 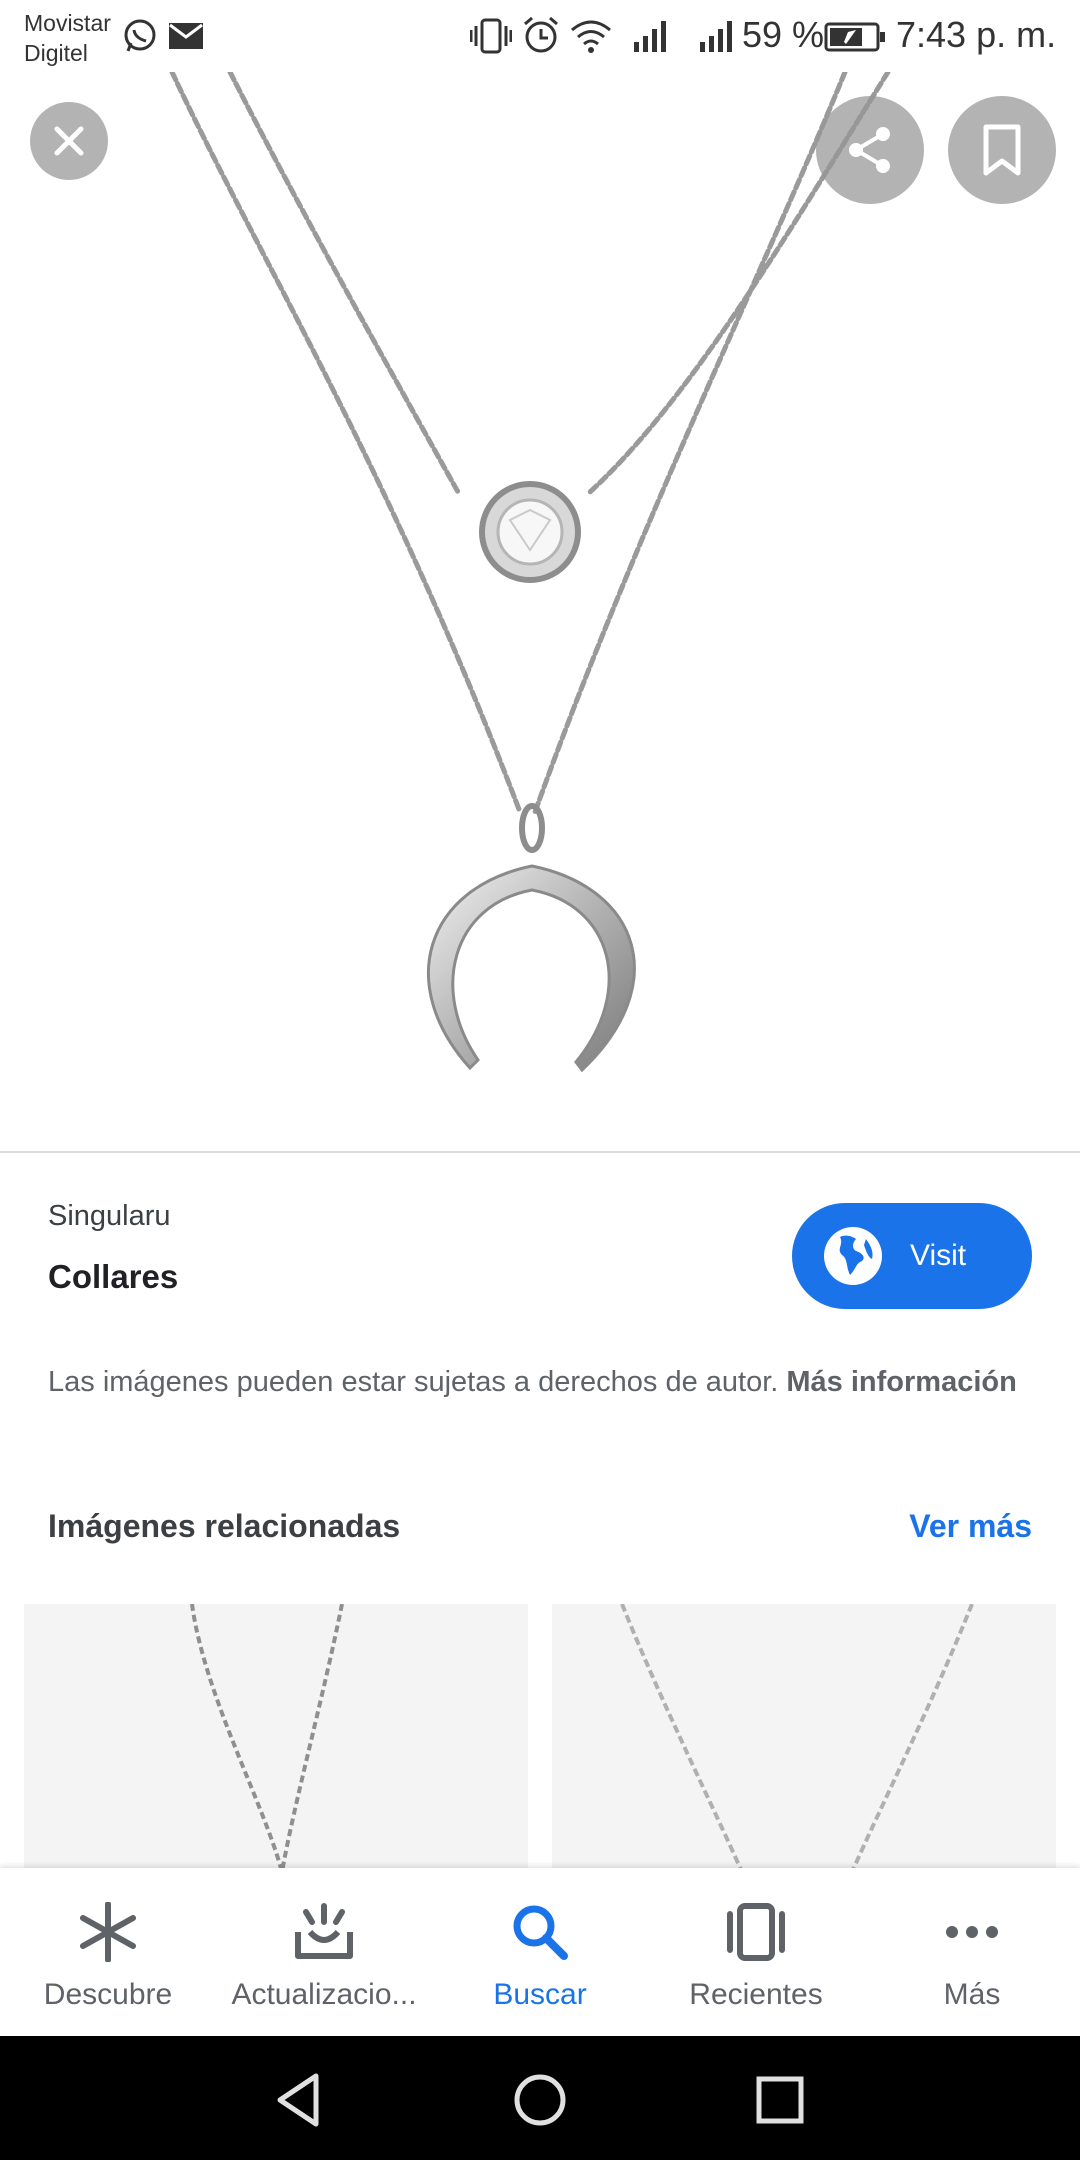 I want to click on clock: 7:43 p. m., so click(x=976, y=34).